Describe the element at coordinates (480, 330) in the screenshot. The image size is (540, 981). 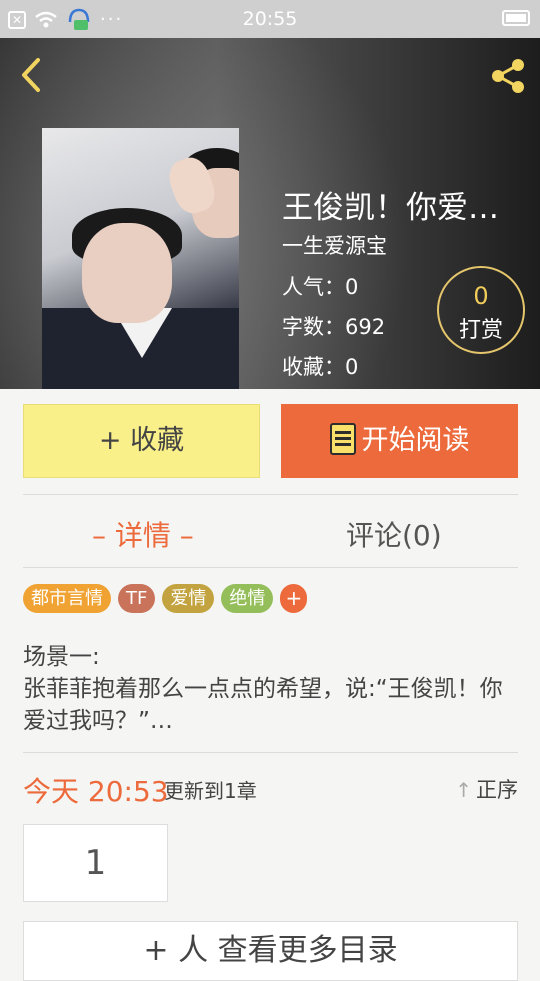
I see `reward-label: 打赏` at that location.